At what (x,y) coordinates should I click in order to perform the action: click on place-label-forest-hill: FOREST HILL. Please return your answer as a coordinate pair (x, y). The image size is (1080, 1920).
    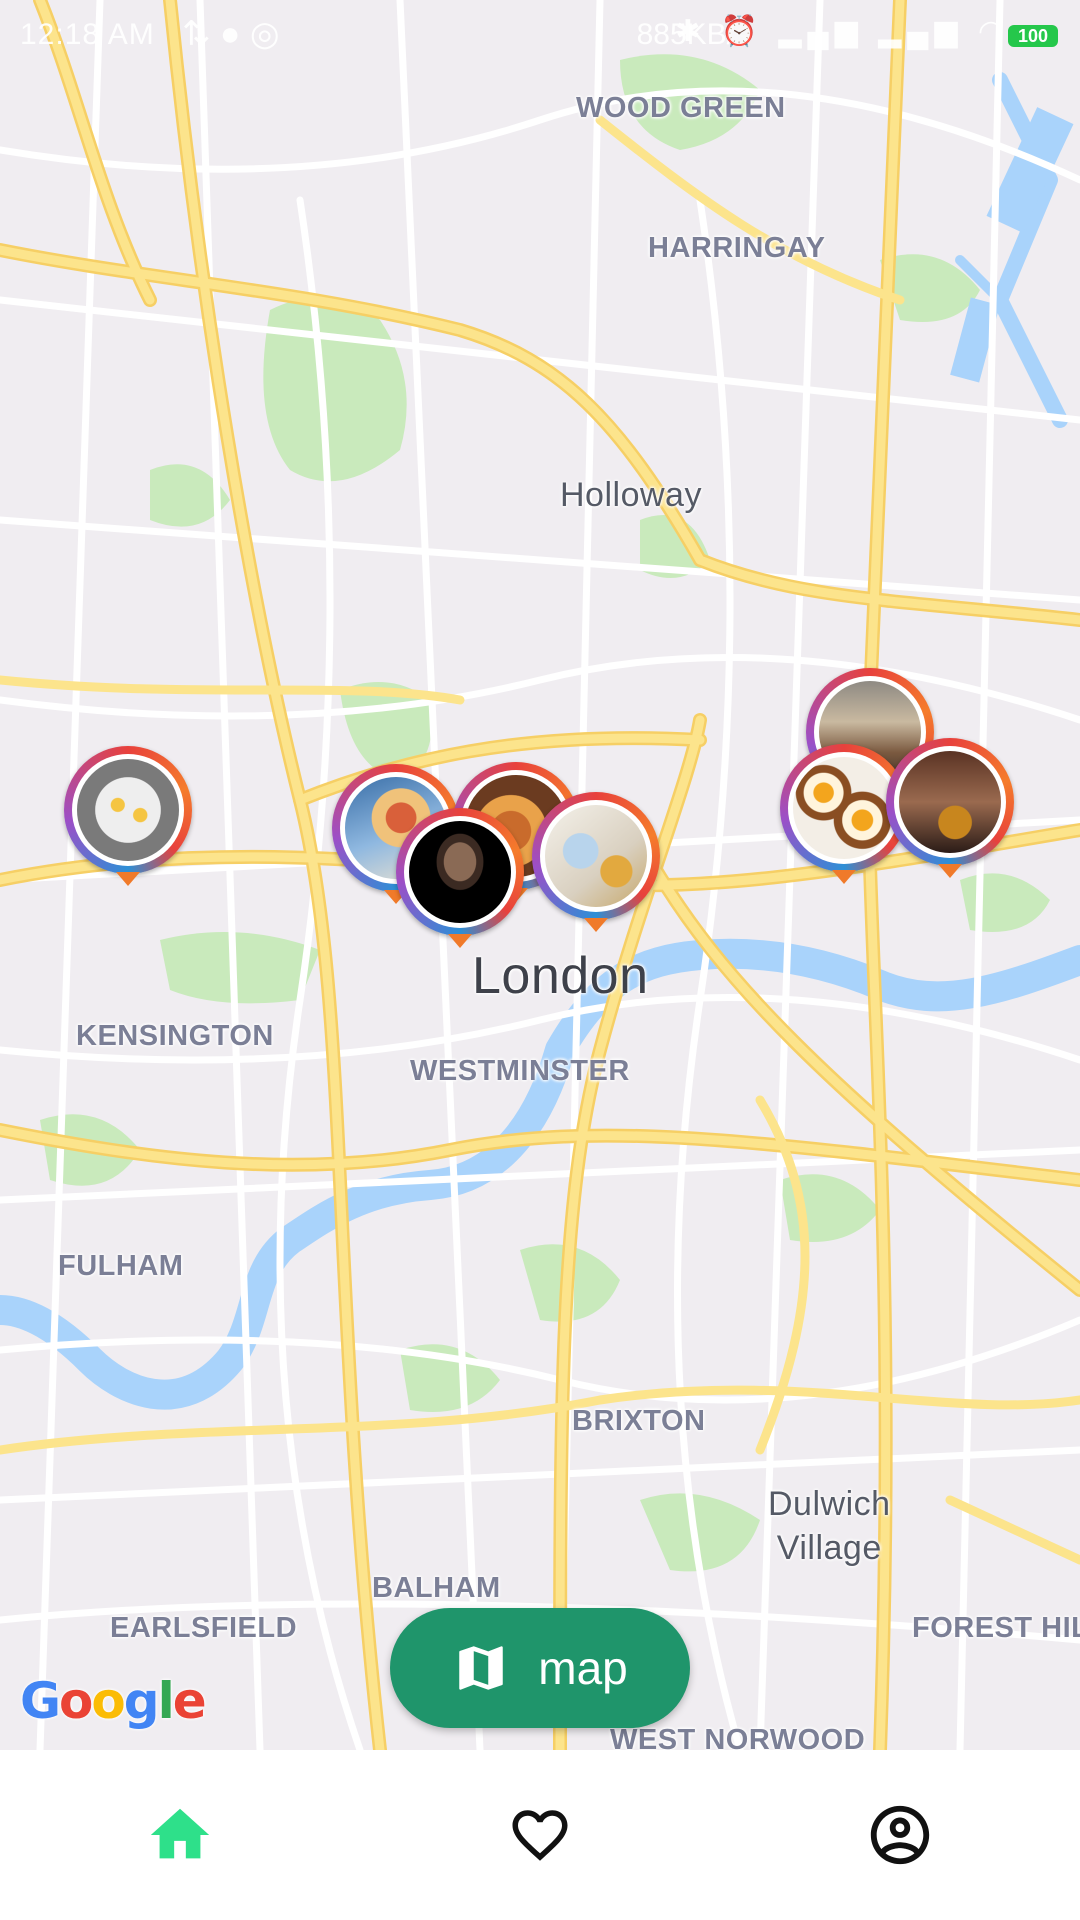
    Looking at the image, I should click on (996, 1628).